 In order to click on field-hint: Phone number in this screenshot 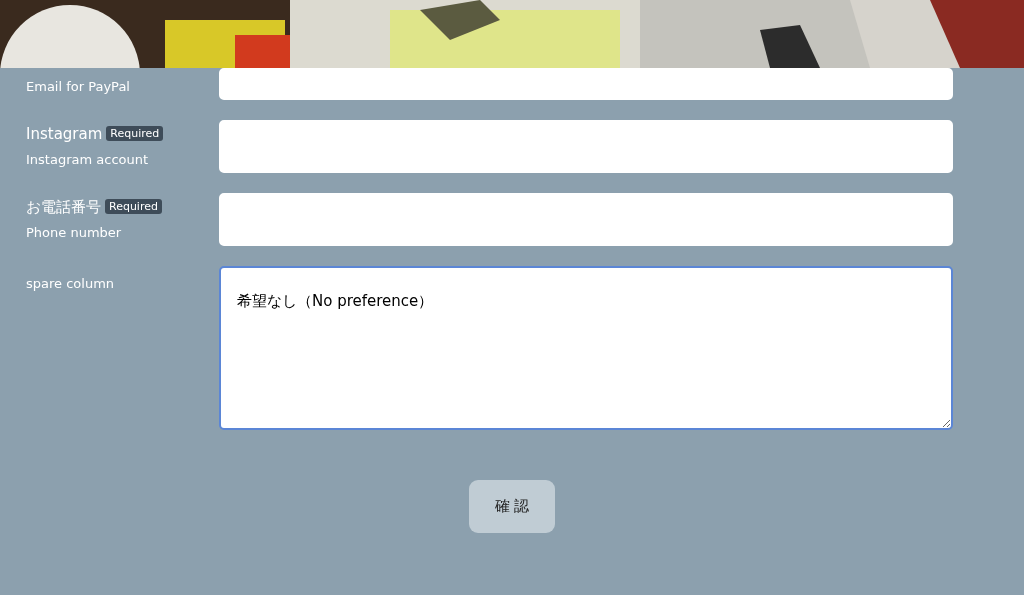, I will do `click(74, 233)`.